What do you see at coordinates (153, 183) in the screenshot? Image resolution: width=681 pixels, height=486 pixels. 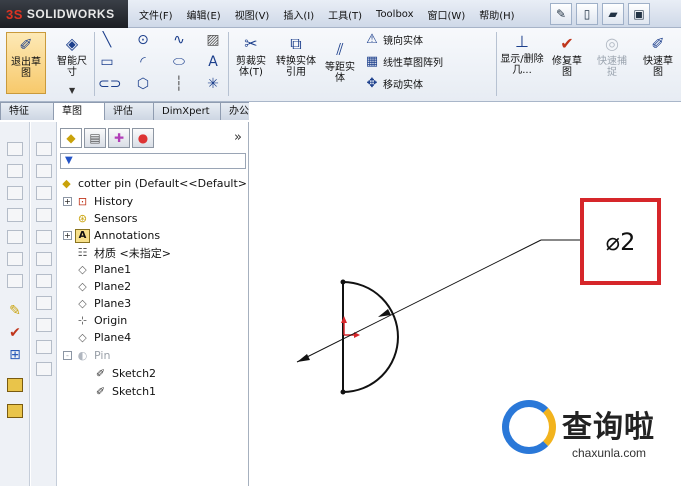 I see `tree-root-part: ◆ cotter pin (Default<<Default>` at bounding box center [153, 183].